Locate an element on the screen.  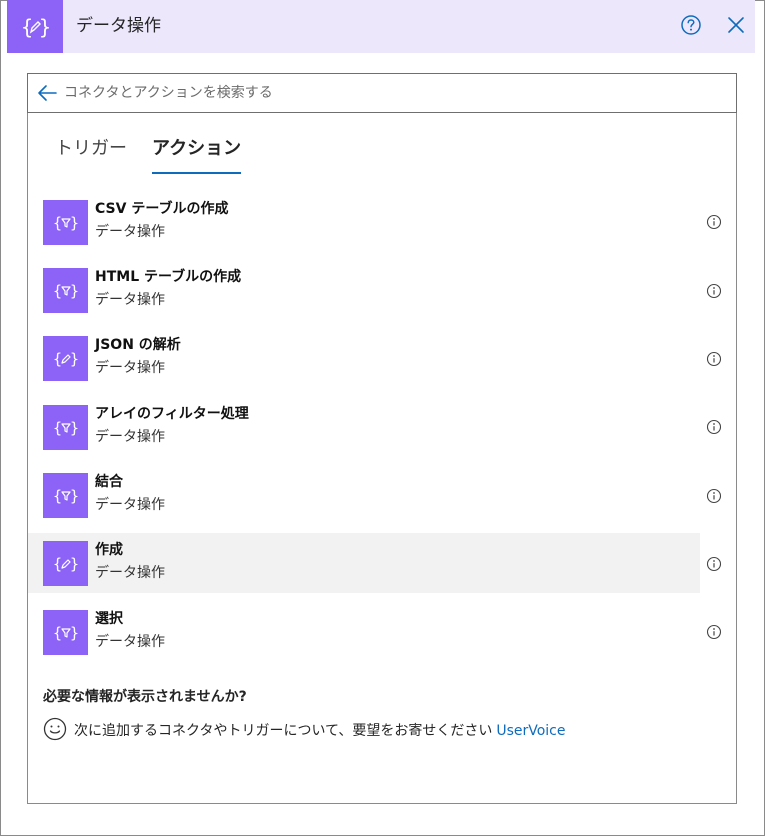
question-circle-icon is located at coordinates (691, 25).